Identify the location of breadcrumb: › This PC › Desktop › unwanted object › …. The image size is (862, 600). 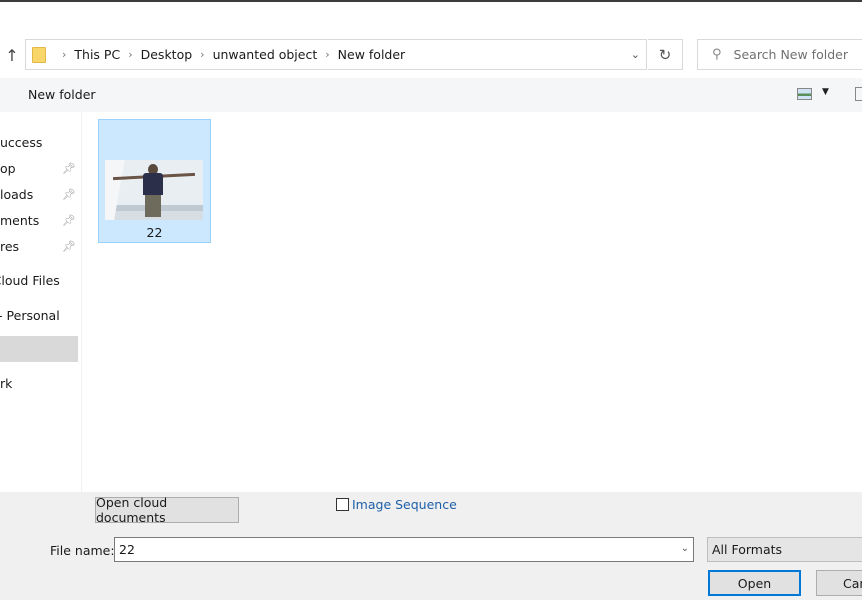
(229, 54).